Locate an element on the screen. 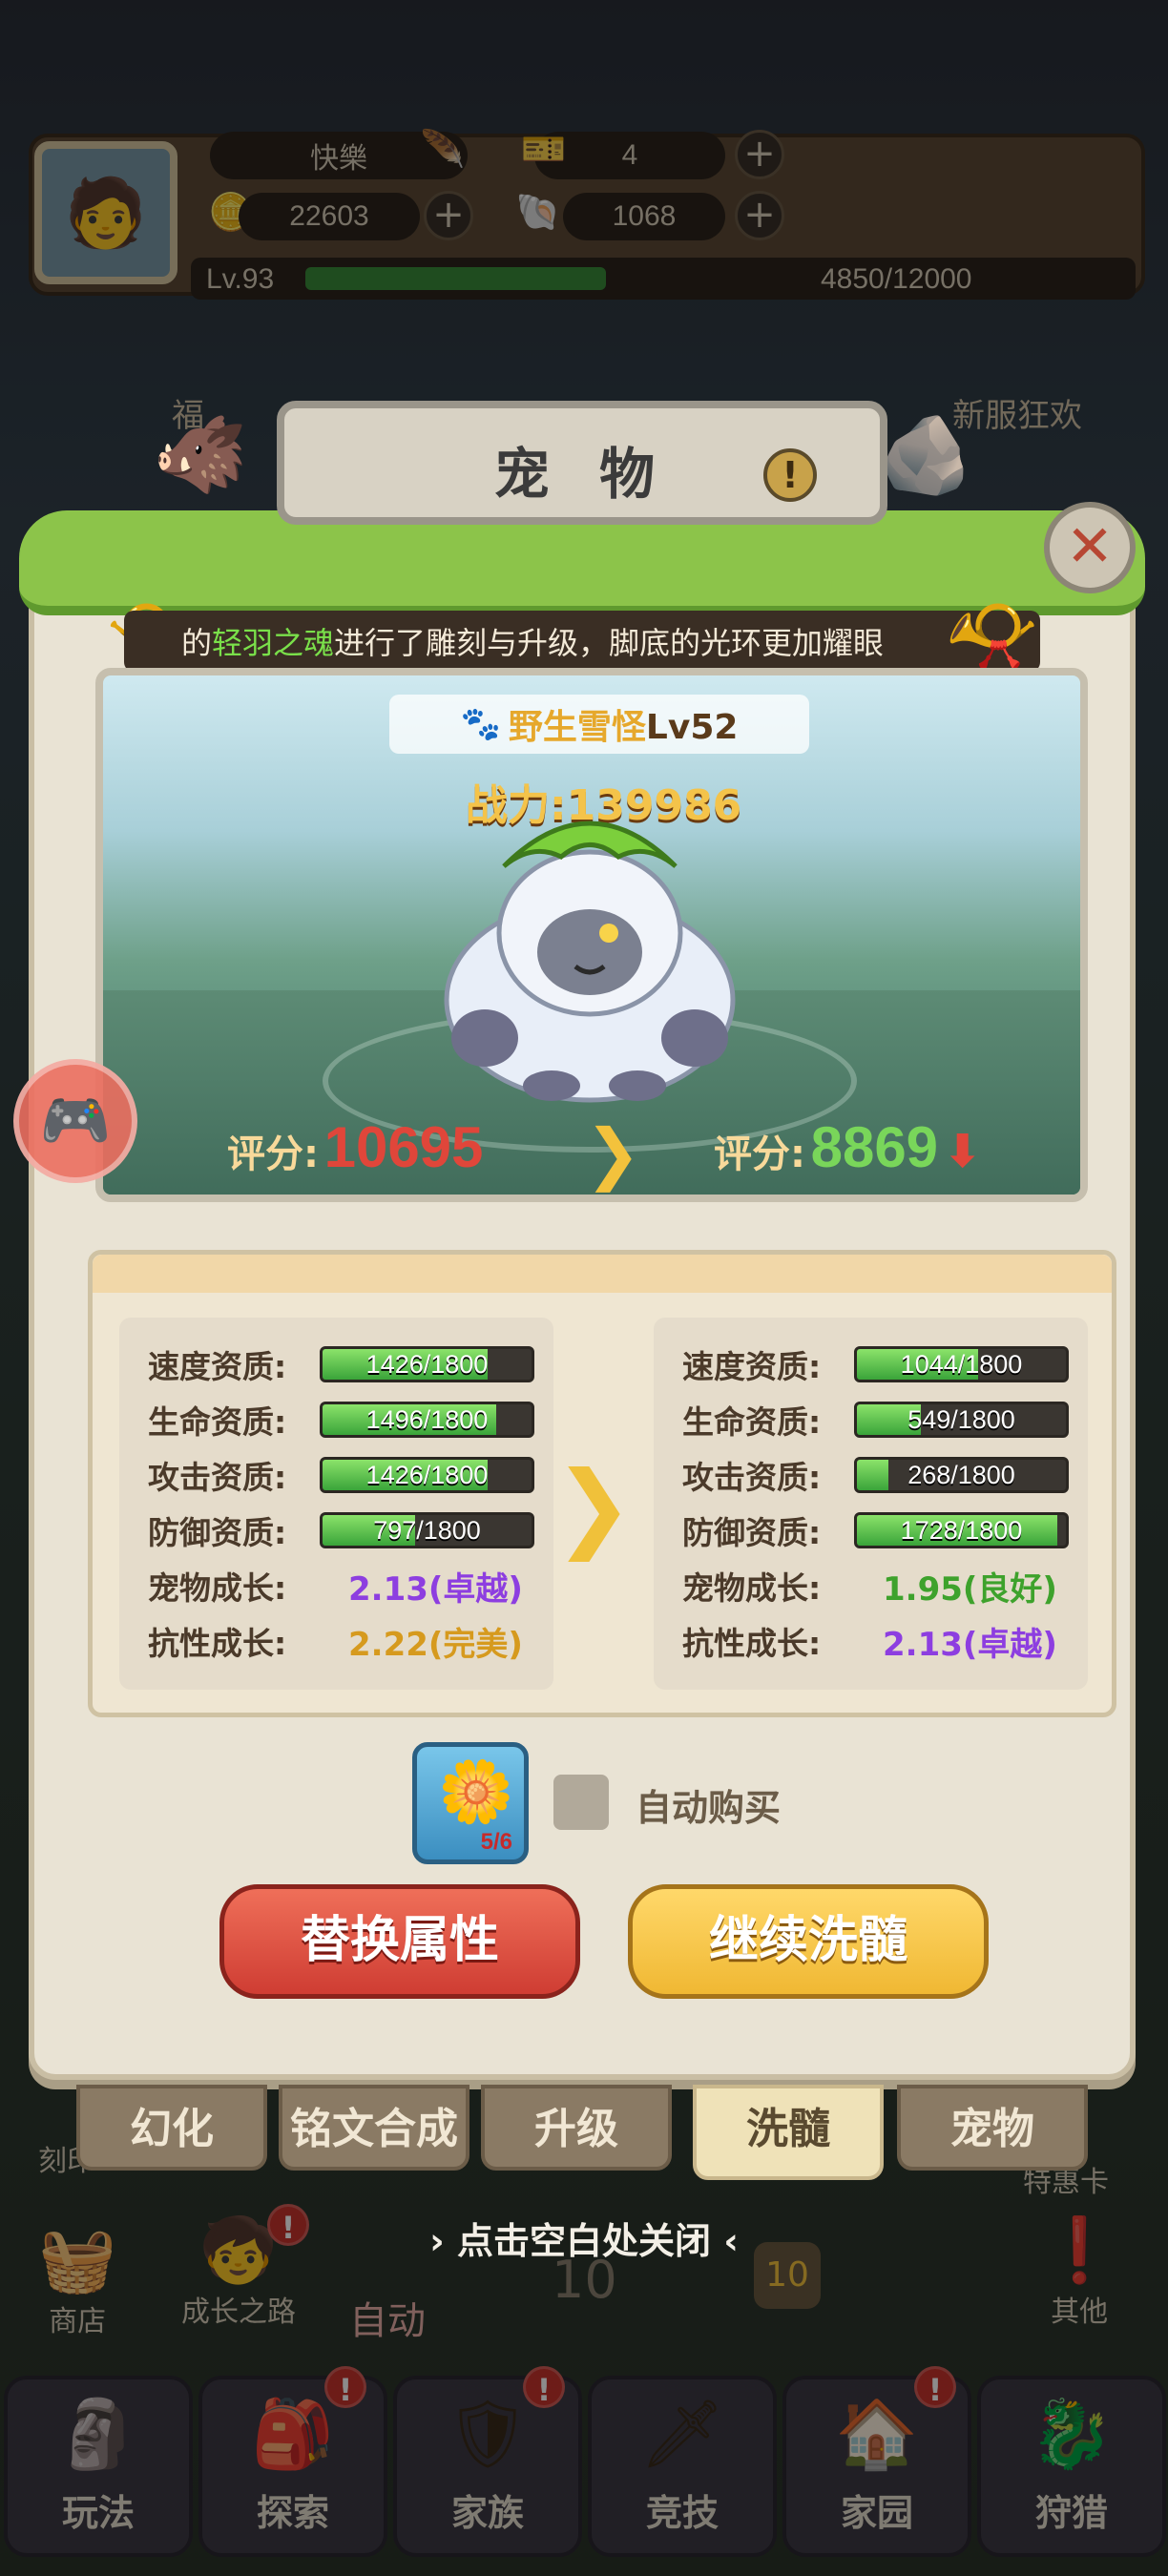 This screenshot has height=2576, width=1168. continue-wash-button: 继续洗髓 is located at coordinates (809, 1941).